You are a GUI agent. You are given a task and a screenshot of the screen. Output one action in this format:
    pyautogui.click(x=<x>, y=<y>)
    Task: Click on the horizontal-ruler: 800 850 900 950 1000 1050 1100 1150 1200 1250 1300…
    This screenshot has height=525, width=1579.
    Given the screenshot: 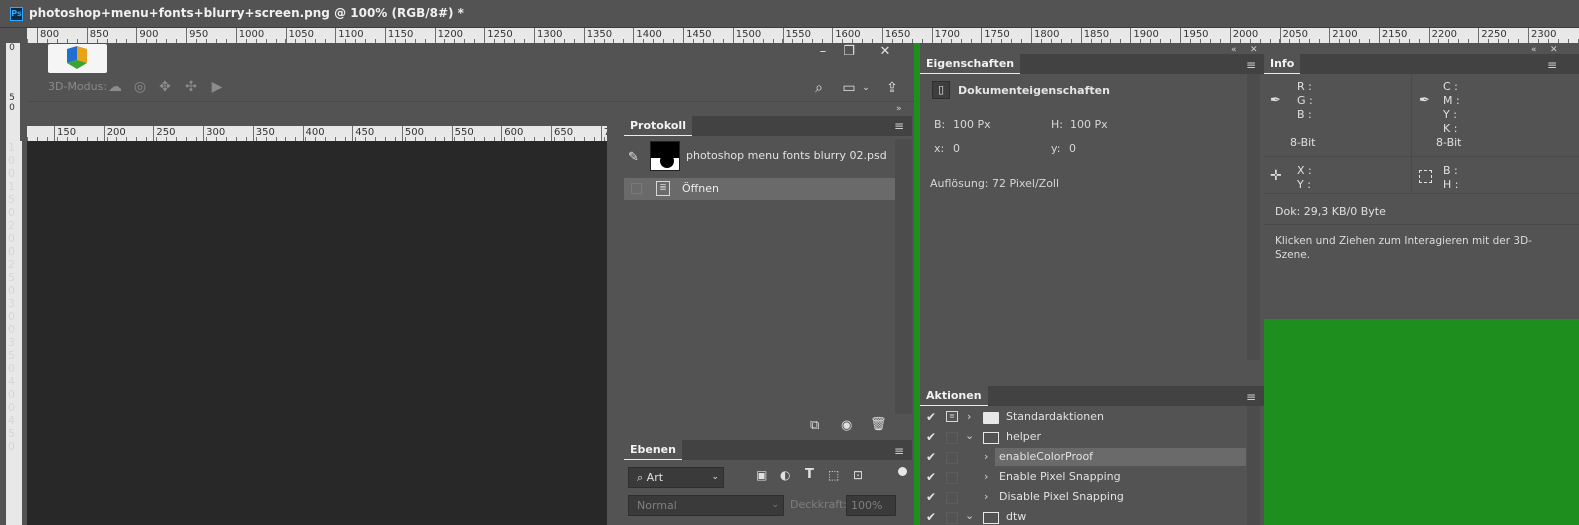 What is the action you would take?
    pyautogui.click(x=803, y=35)
    